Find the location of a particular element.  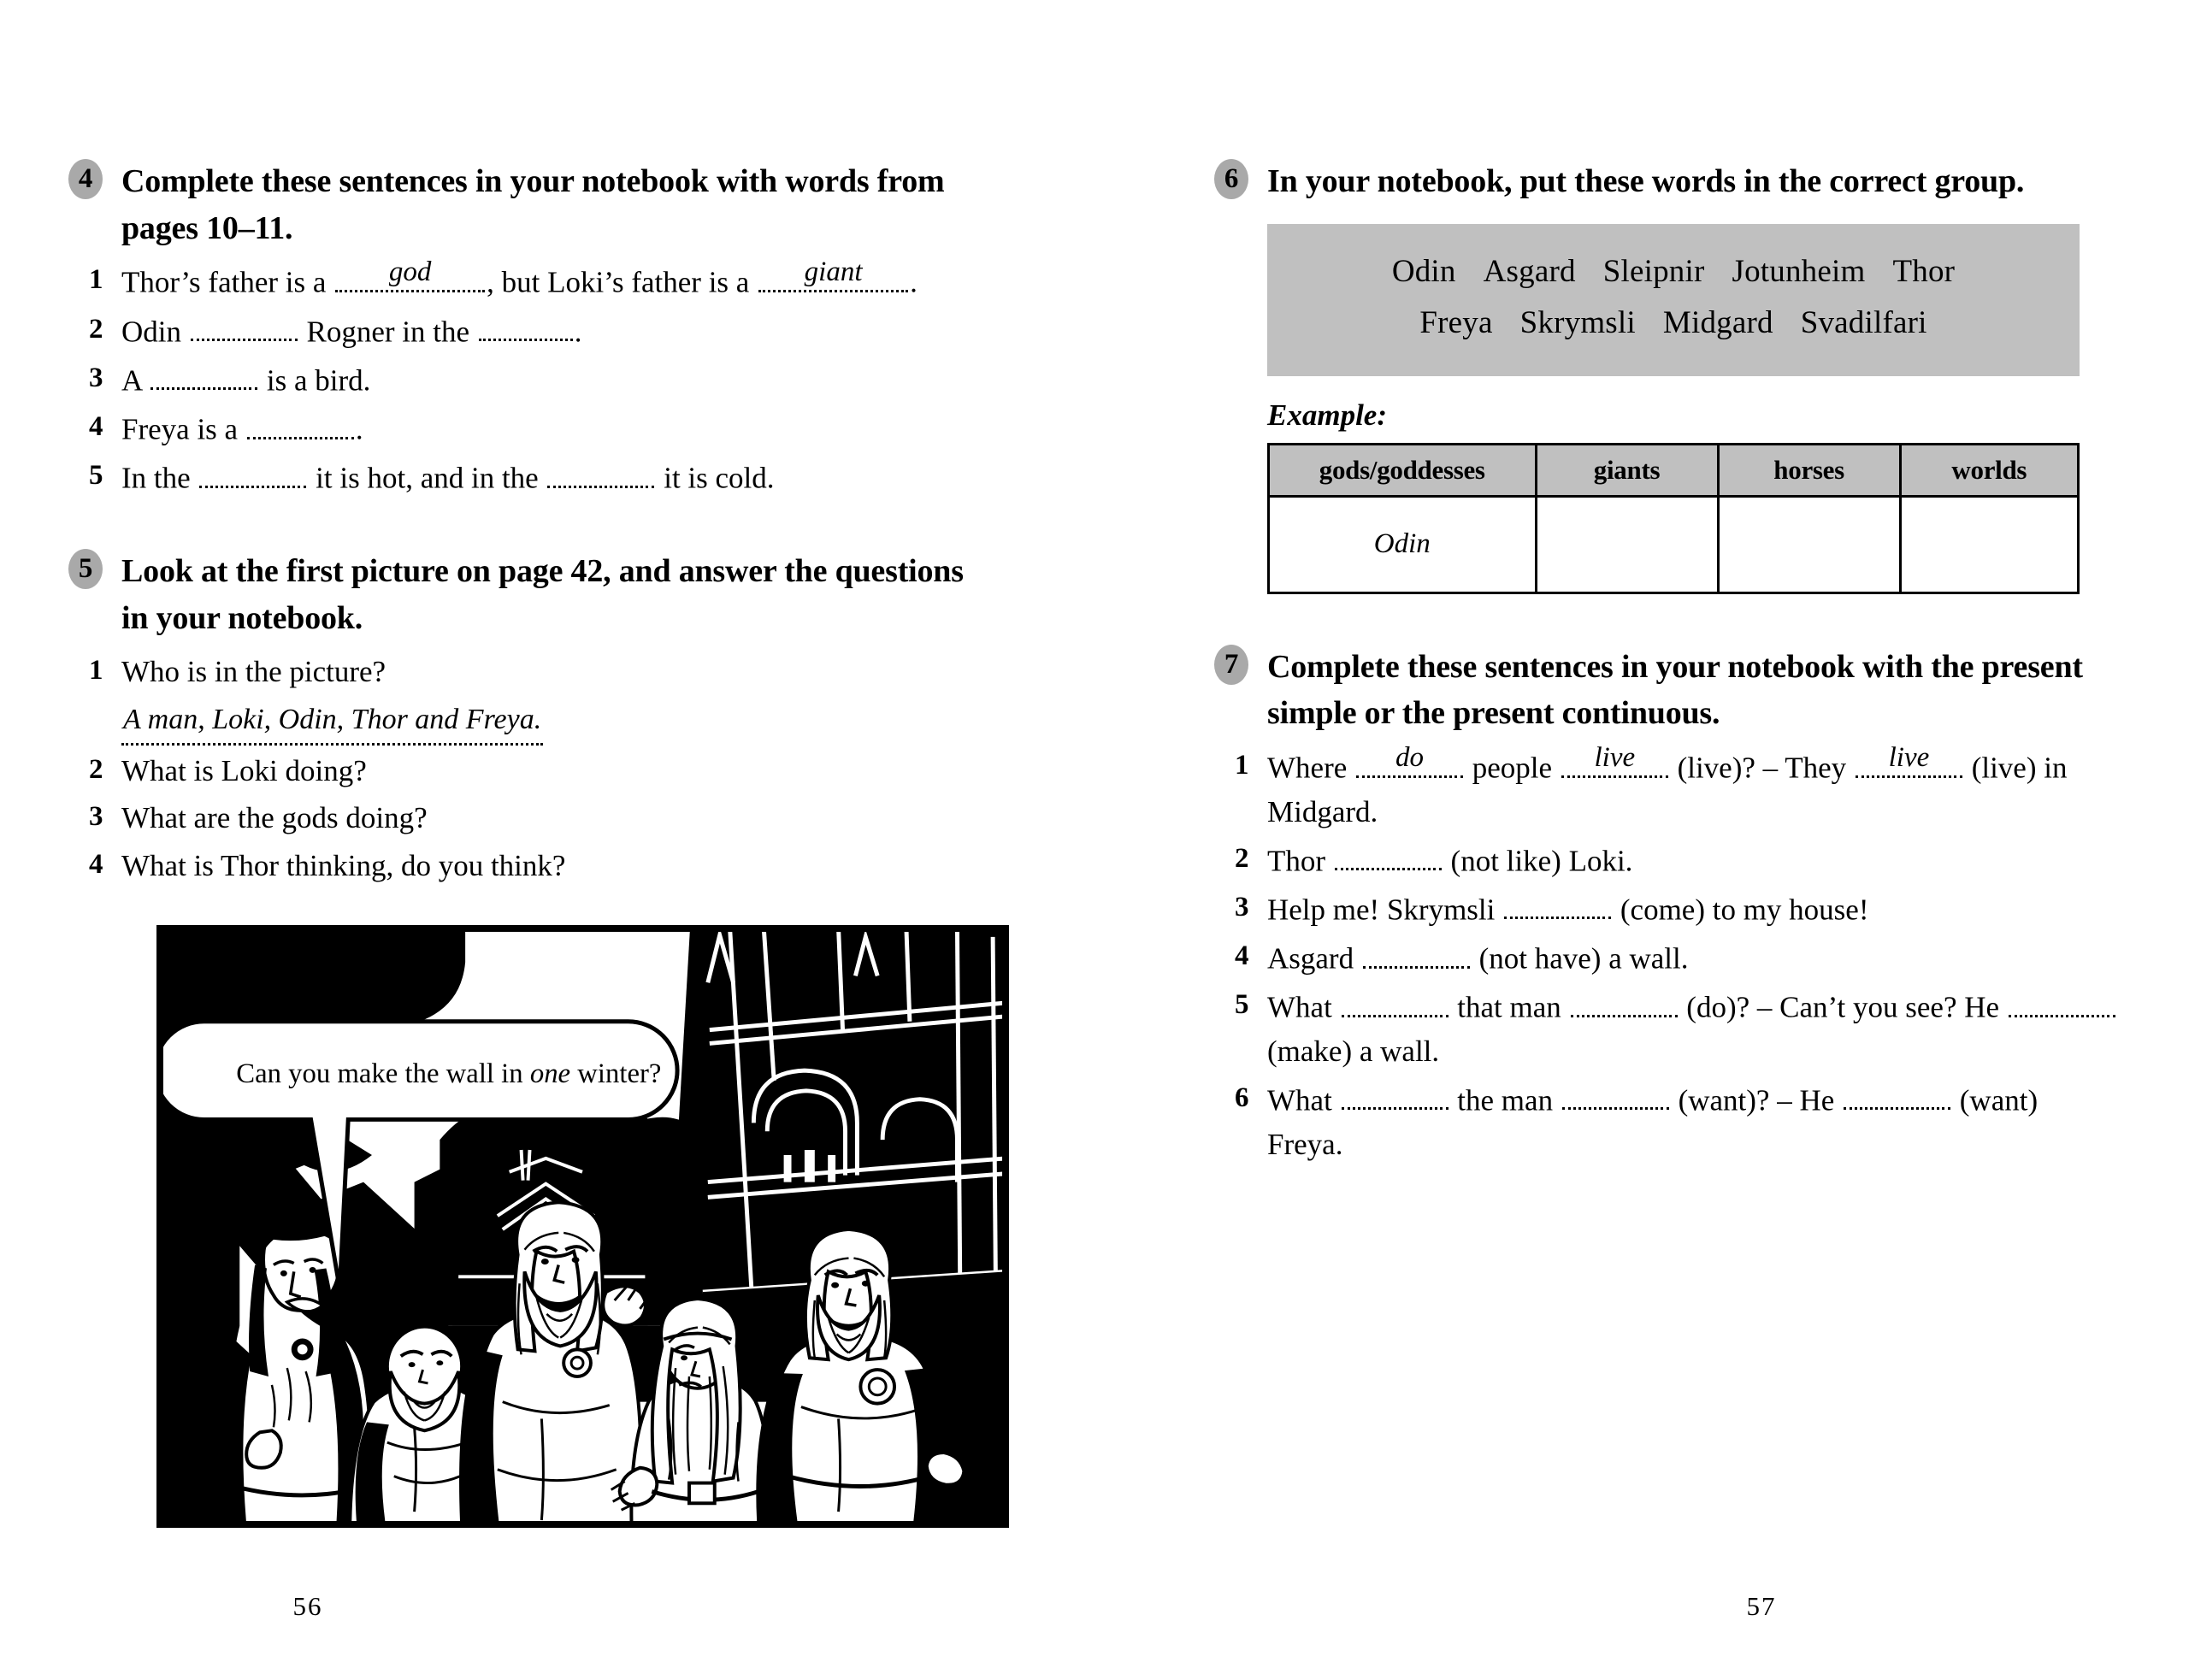

table-column-header: worlds is located at coordinates (1989, 470).